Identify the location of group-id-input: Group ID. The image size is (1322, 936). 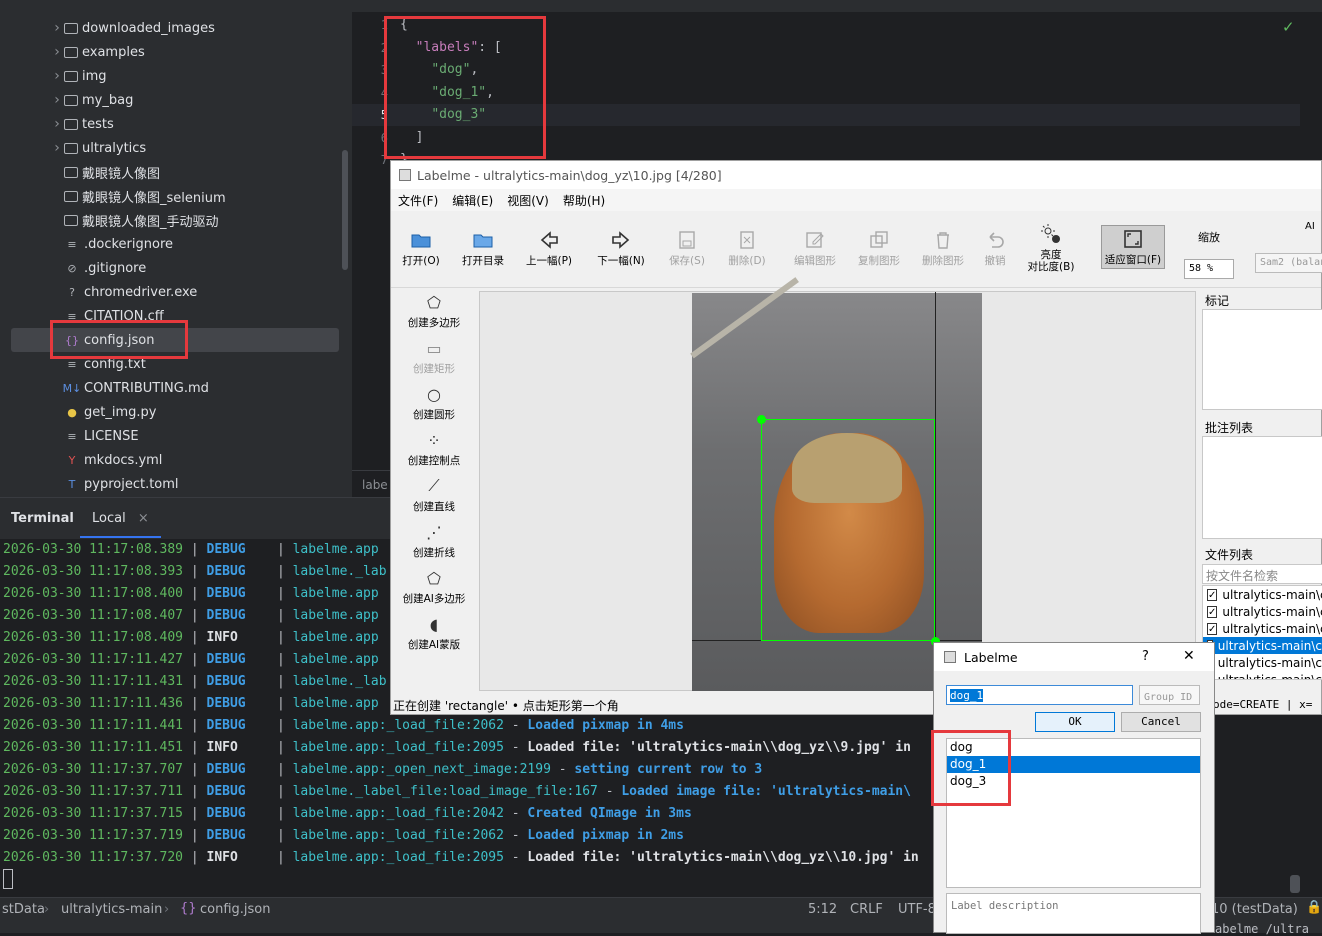
(1169, 695).